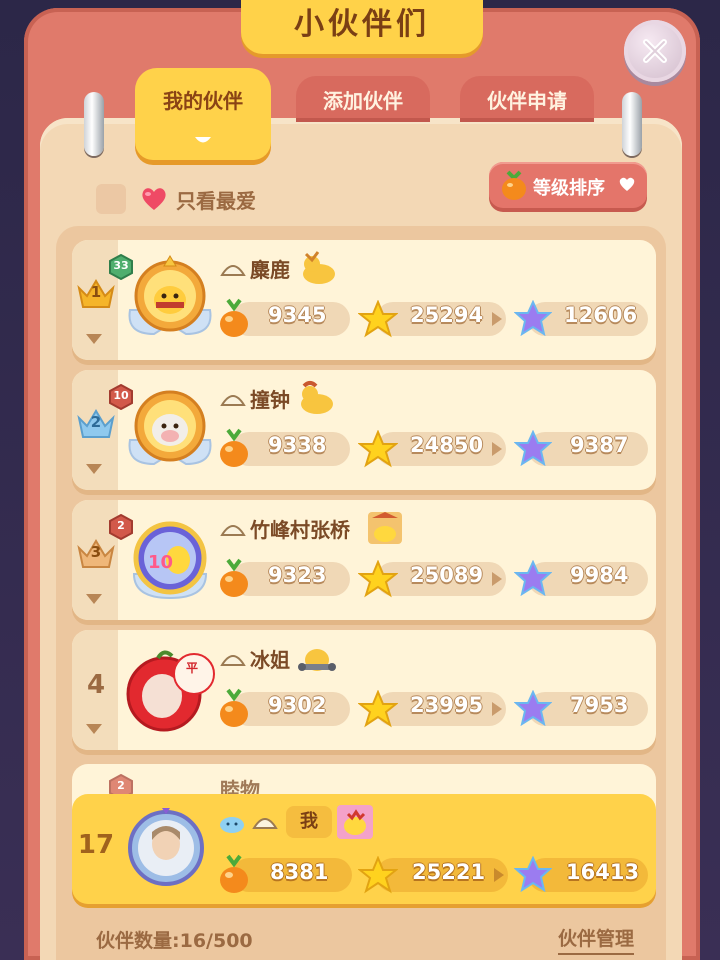  I want to click on rainbow-value: 9387, so click(599, 445).